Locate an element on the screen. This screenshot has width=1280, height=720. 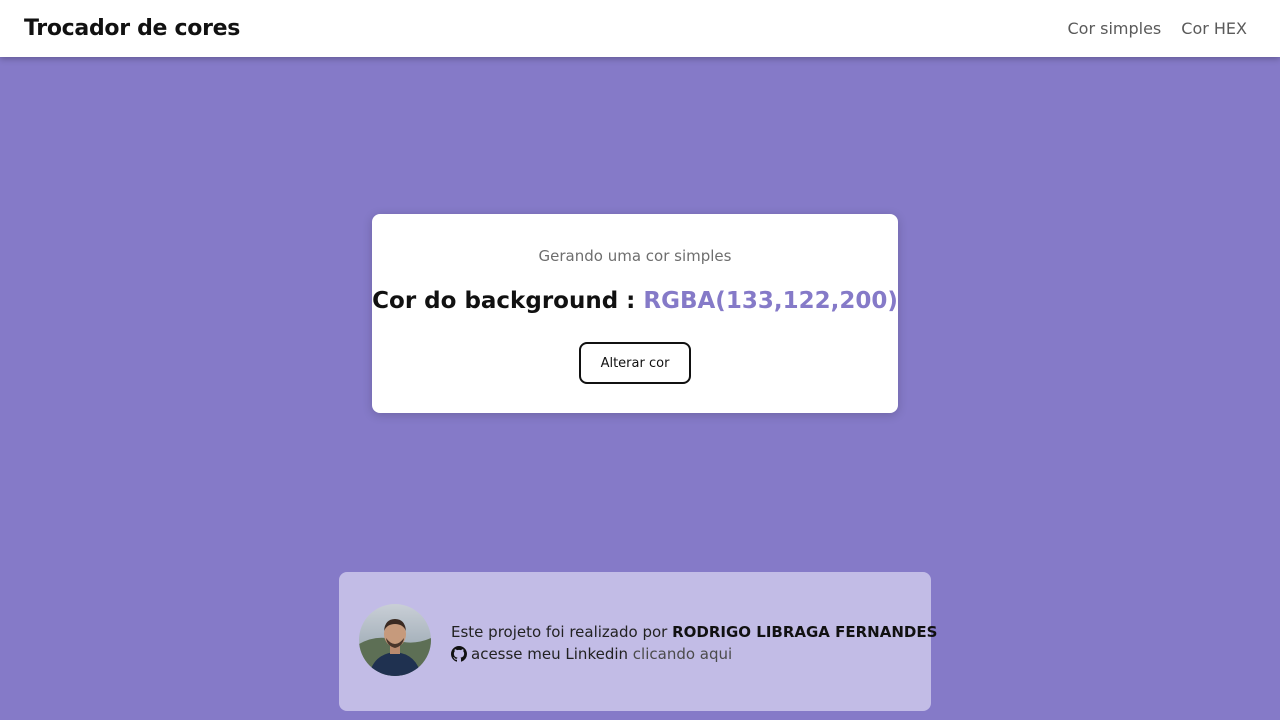
linkedin-line: acesse meu Linkedin clicando aqui is located at coordinates (694, 655).